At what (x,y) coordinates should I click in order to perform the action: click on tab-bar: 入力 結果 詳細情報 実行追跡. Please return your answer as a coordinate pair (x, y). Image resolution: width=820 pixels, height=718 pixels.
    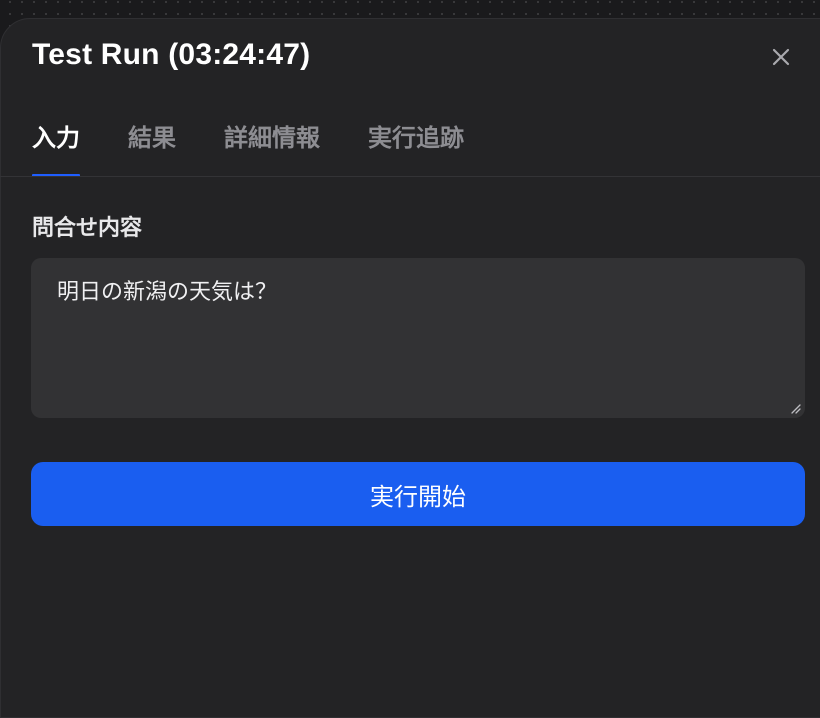
    Looking at the image, I should click on (272, 145).